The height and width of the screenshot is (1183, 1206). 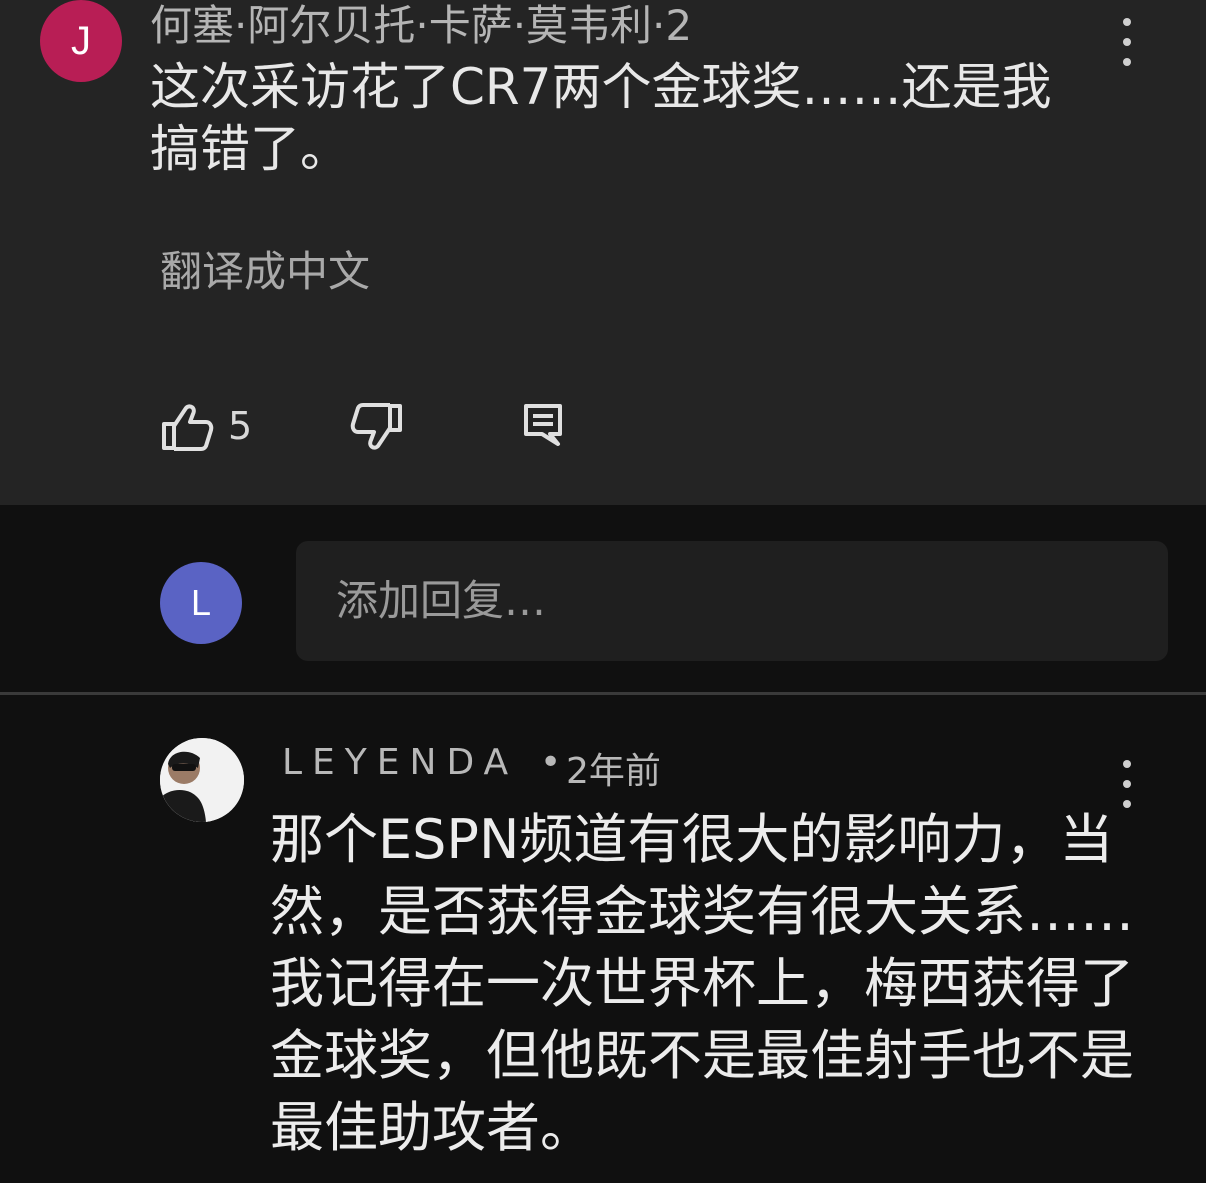 I want to click on reply-timestamp: 2年前, so click(x=613, y=771).